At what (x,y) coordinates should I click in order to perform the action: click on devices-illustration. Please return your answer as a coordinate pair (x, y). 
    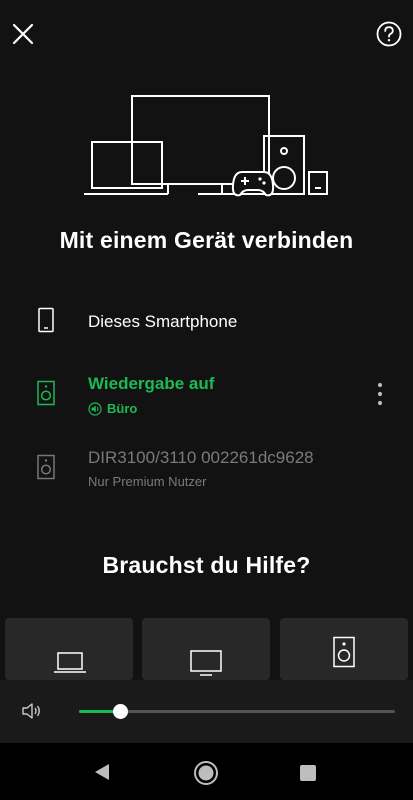
    Looking at the image, I should click on (210, 146).